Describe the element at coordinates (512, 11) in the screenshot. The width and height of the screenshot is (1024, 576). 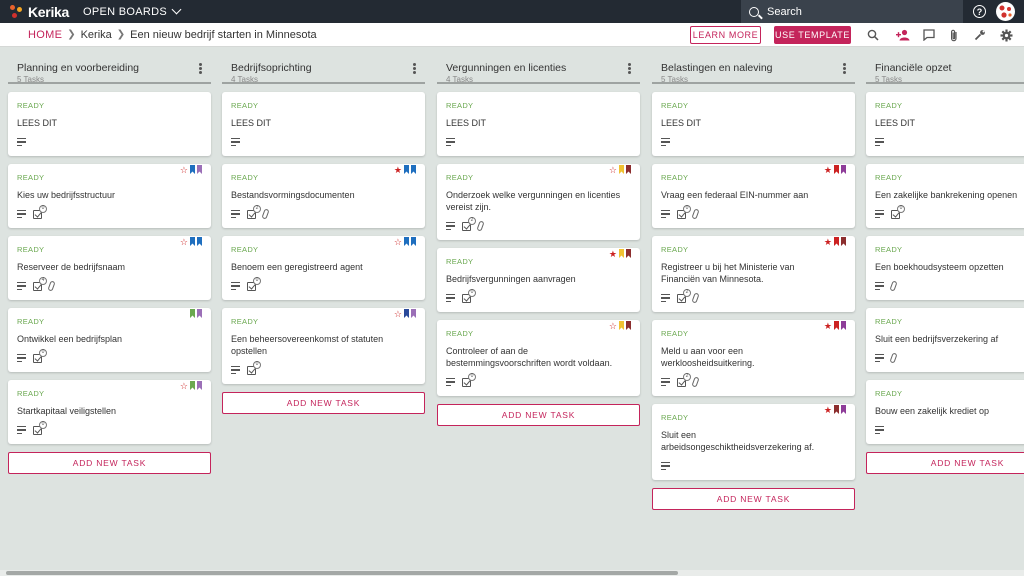
I see `top-bar: Kerika OPEN BOARDS ?` at that location.